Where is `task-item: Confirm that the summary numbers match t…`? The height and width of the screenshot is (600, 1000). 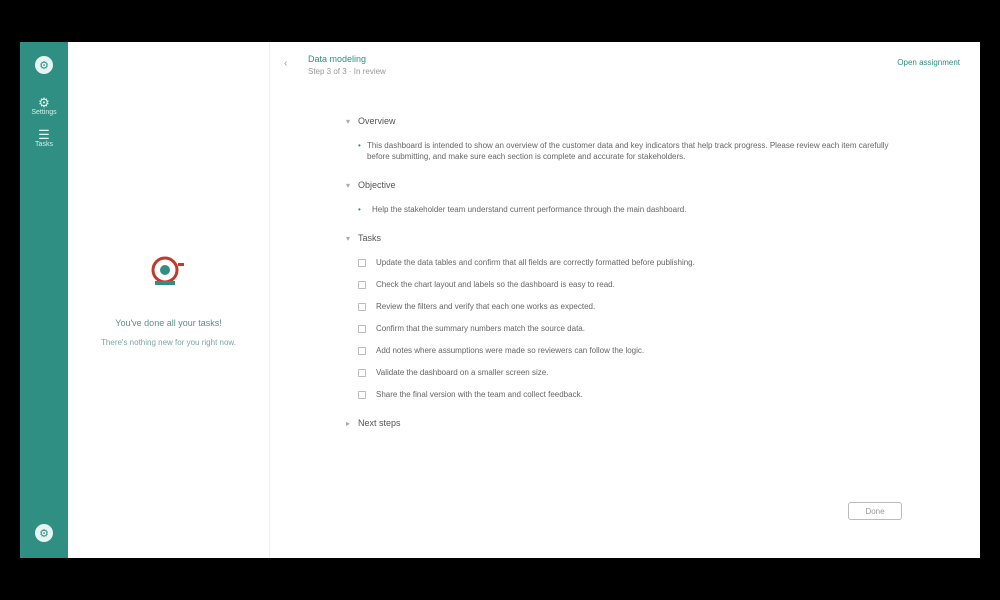 task-item: Confirm that the summary numbers match t… is located at coordinates (632, 328).